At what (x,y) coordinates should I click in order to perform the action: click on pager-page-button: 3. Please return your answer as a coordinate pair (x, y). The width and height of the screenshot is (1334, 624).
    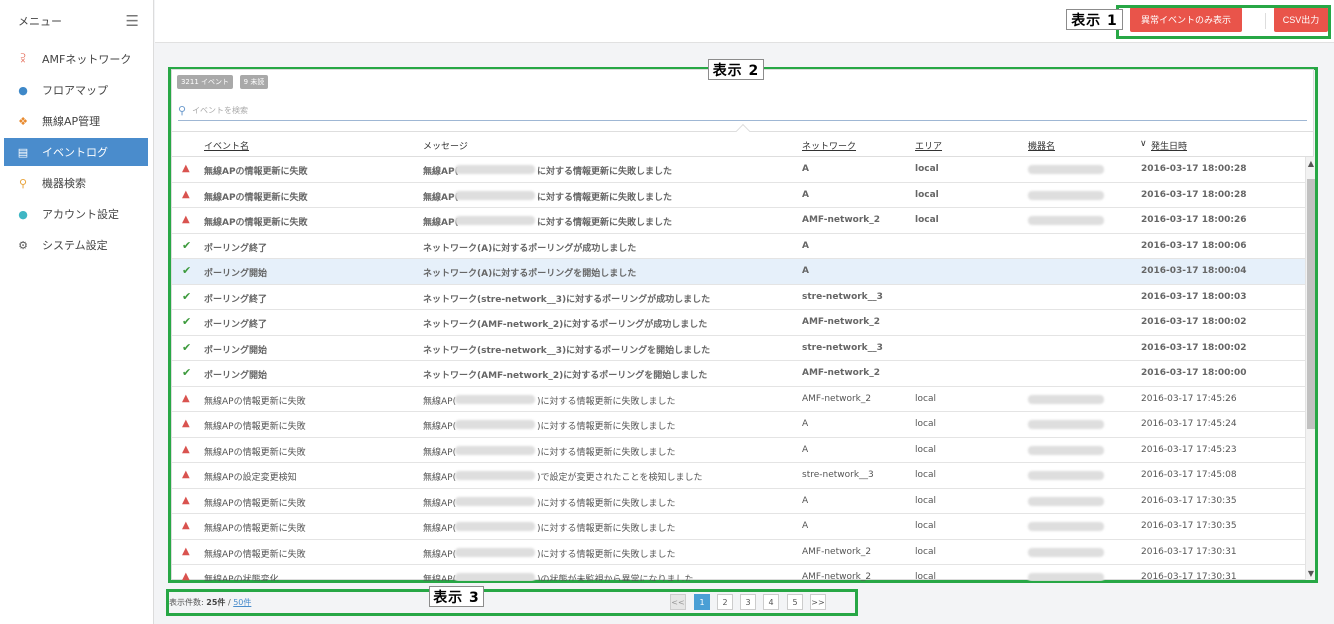
    Looking at the image, I should click on (748, 602).